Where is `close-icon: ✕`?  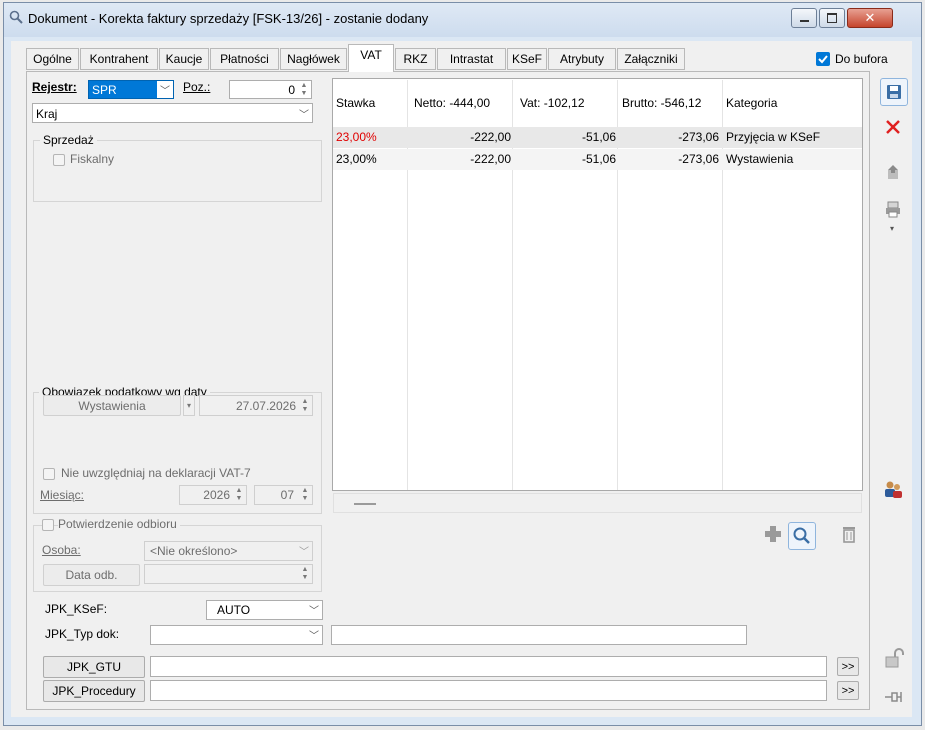
close-icon: ✕ is located at coordinates (870, 17).